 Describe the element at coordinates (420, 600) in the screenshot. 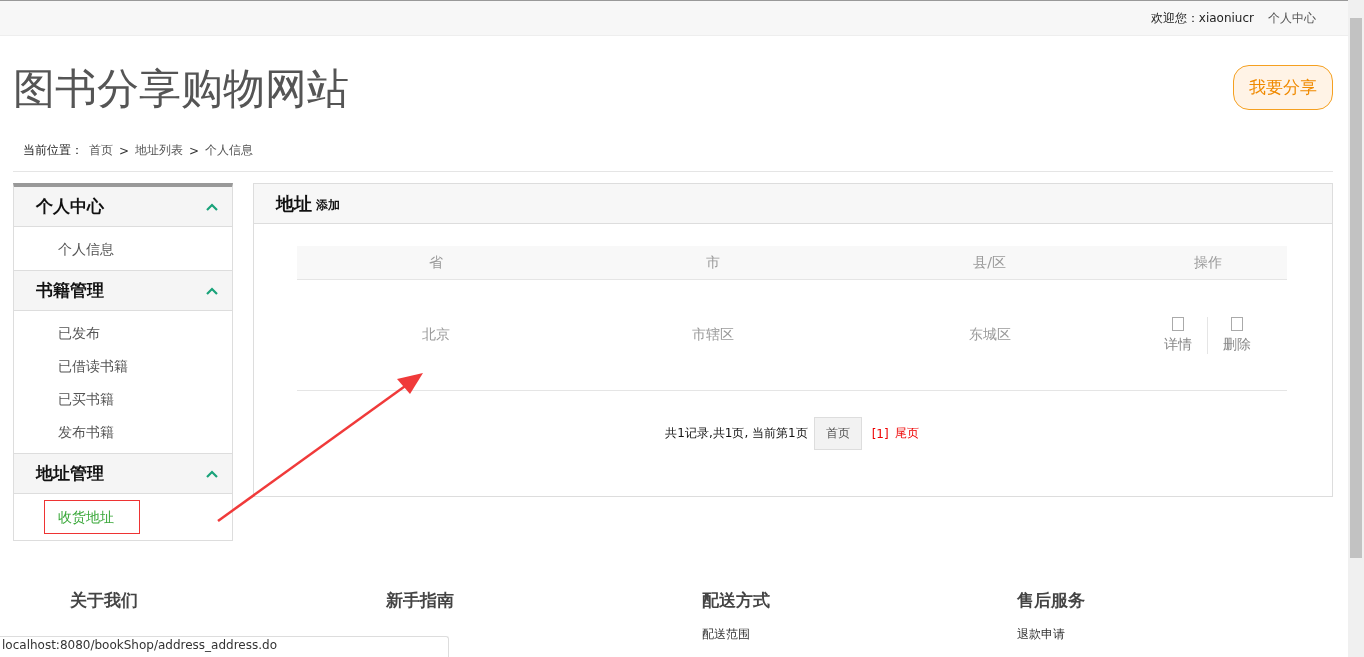

I see `footer-heading: 新手指南` at that location.